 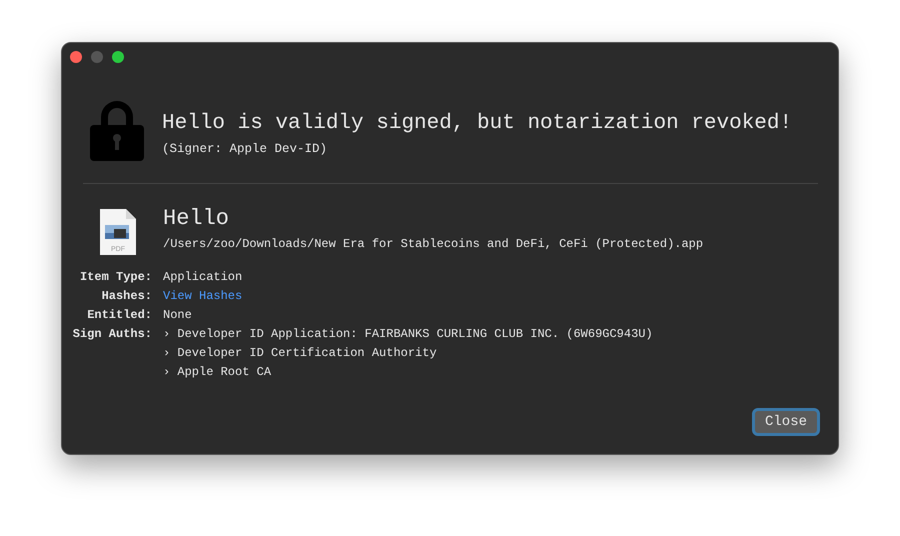 I want to click on close-window-icon, so click(x=76, y=57).